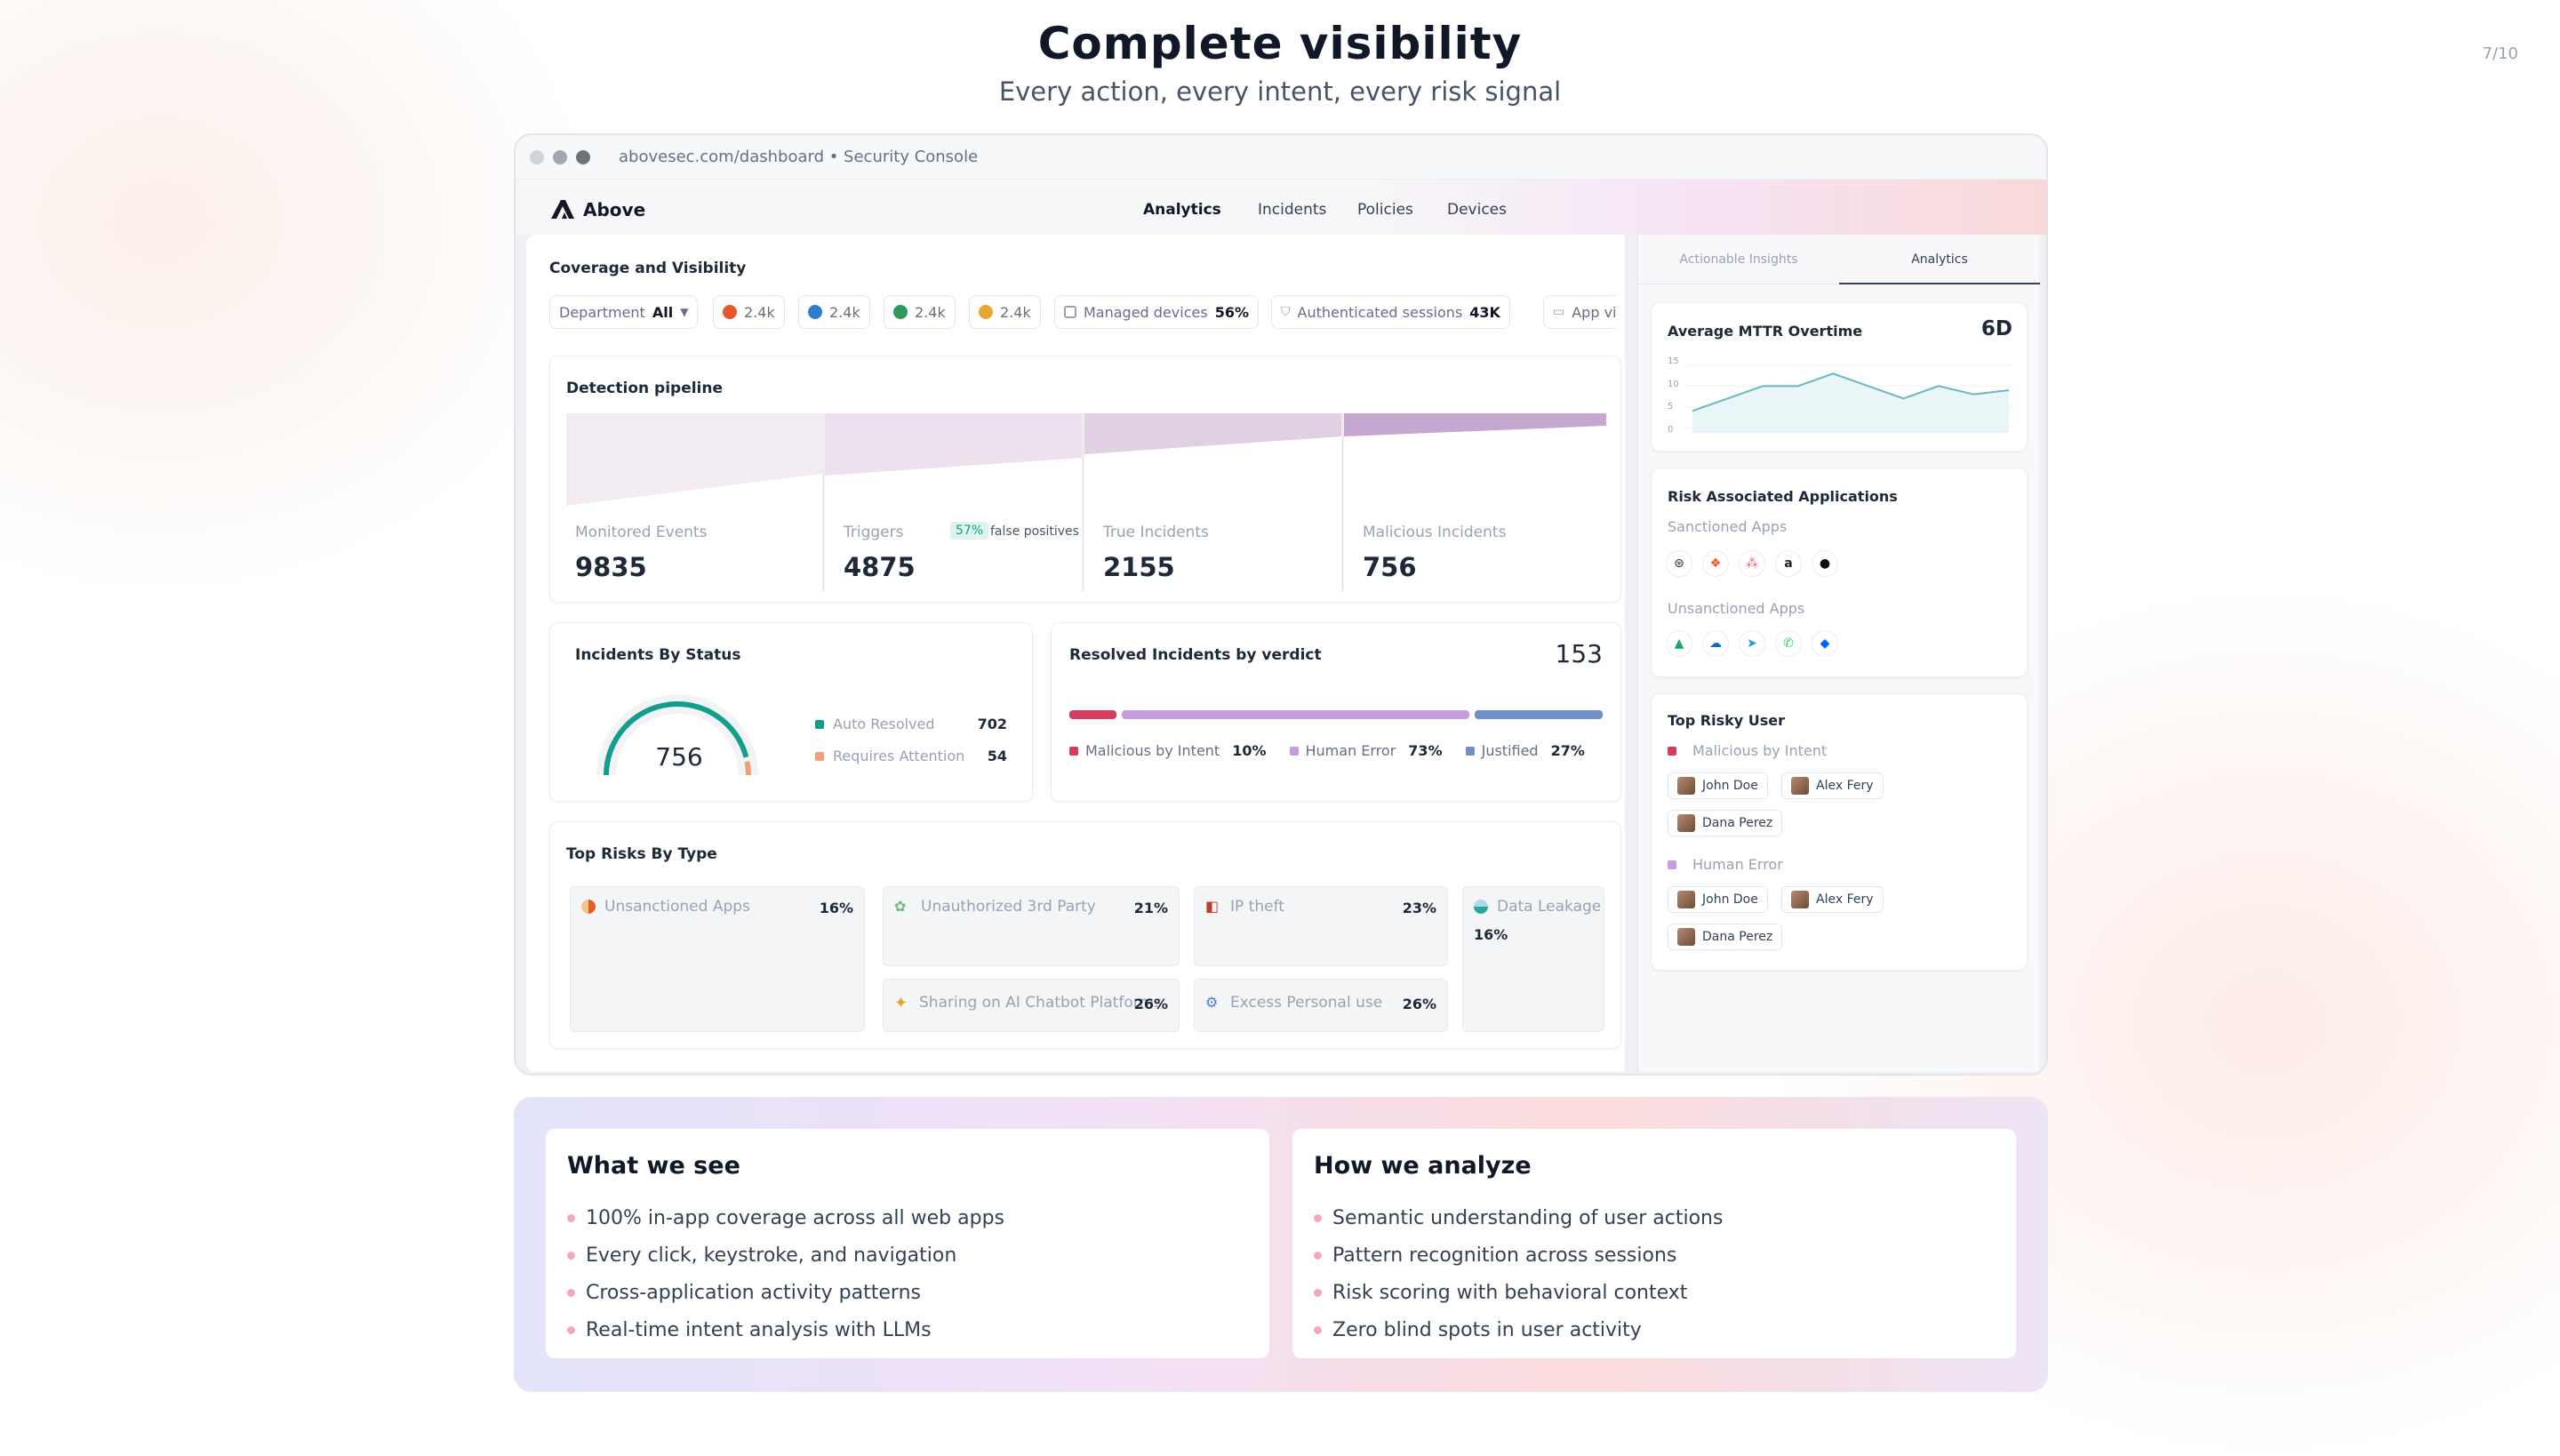  I want to click on browser-chip-chrome: 2.4k, so click(1005, 312).